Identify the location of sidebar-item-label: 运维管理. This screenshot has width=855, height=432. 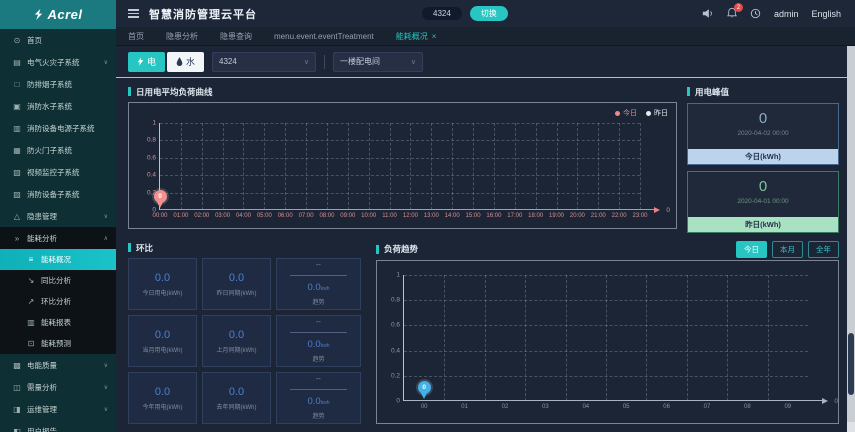
(42, 409).